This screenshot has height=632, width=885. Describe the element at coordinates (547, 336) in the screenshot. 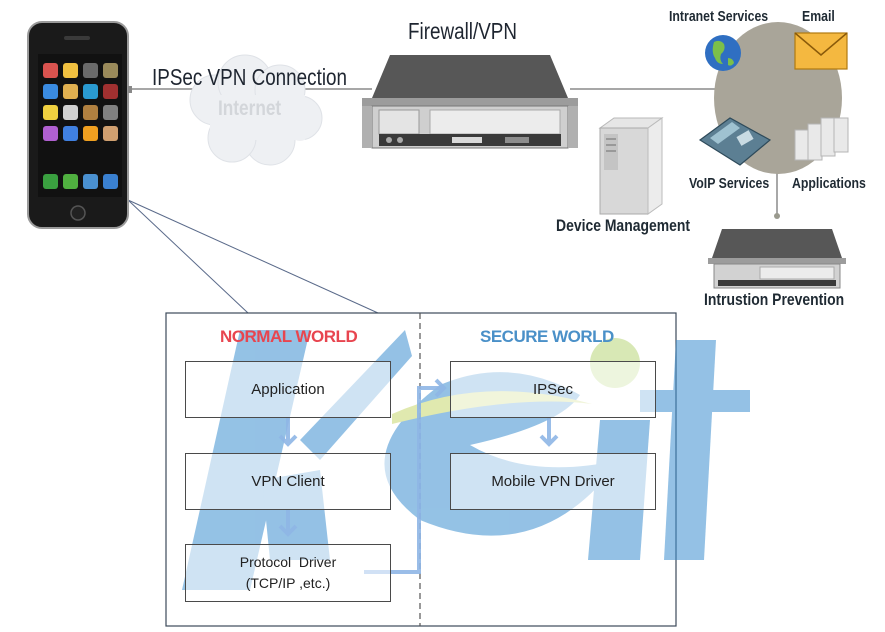

I see `secure-world-title: SECURE WORLD` at that location.